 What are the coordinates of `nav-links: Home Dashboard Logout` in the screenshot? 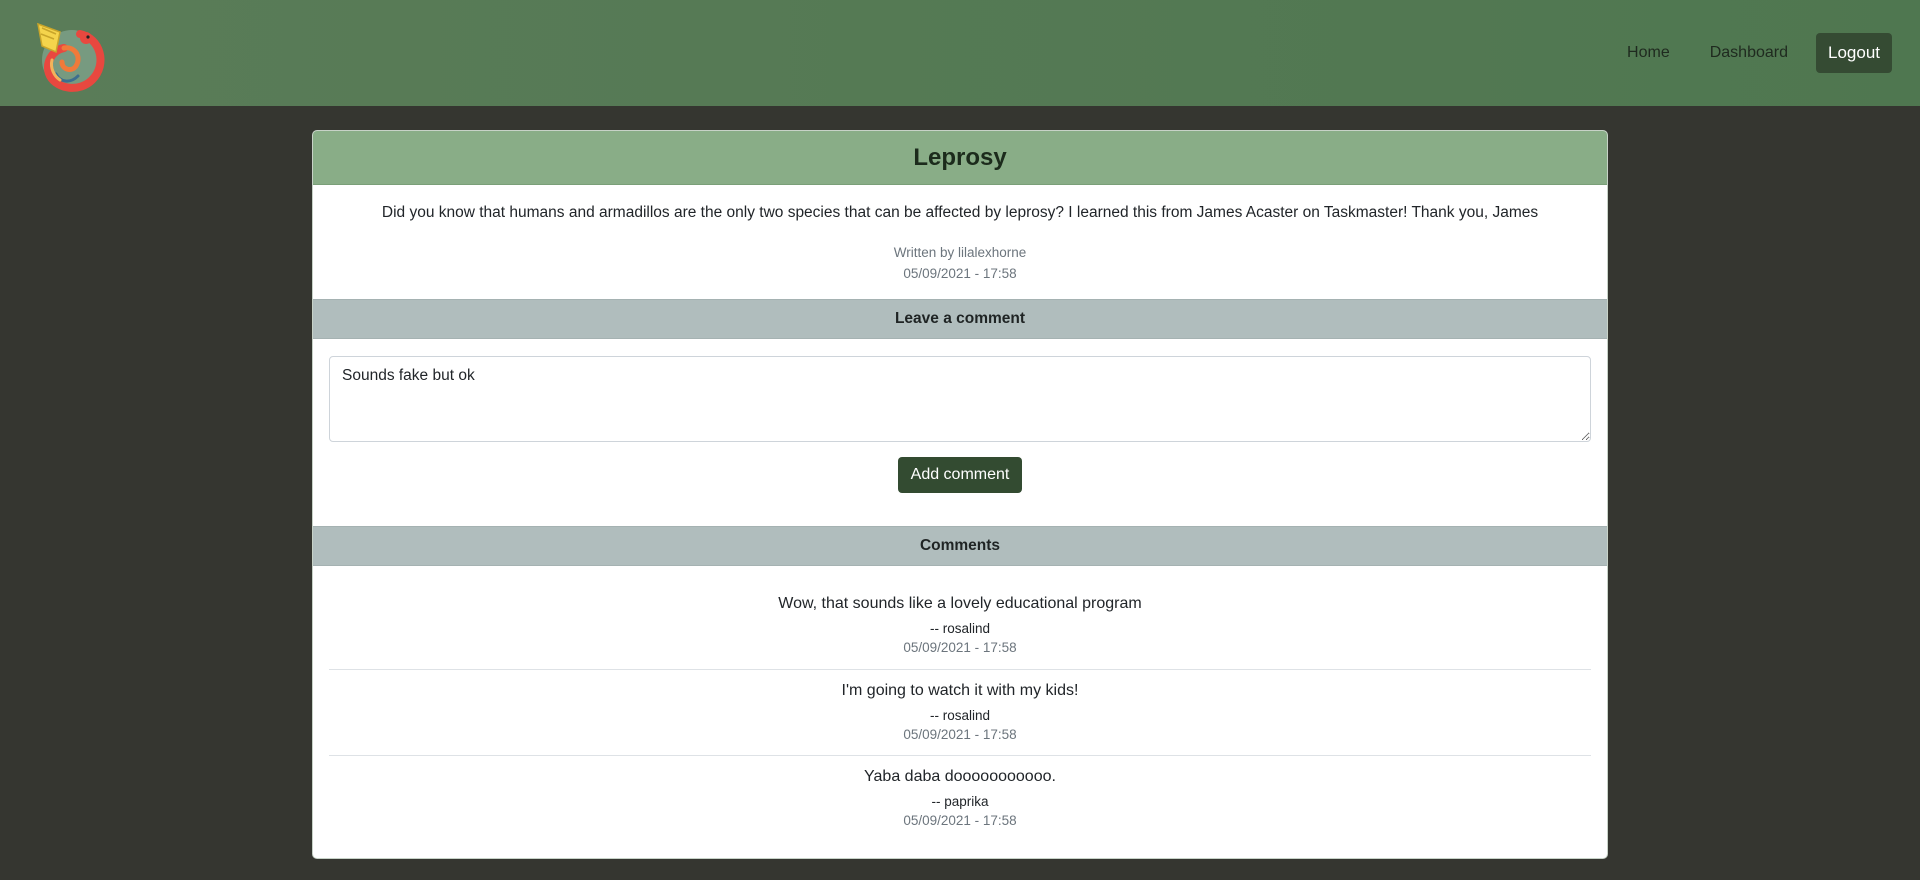 It's located at (1745, 53).